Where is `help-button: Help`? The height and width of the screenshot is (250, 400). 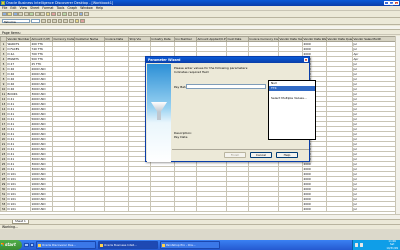
help-button: Help is located at coordinates (287, 155).